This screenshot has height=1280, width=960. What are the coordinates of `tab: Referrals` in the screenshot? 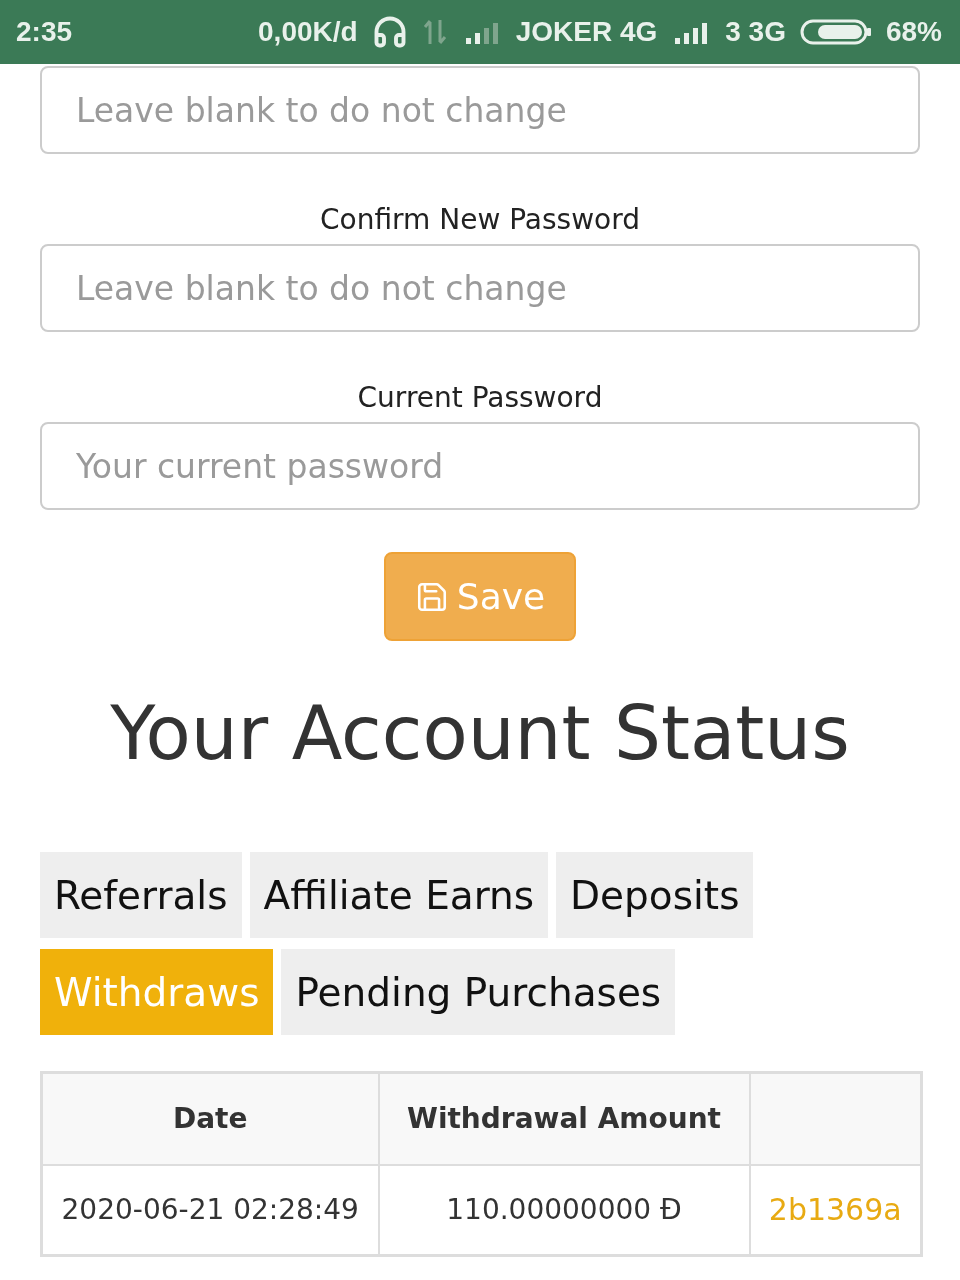 It's located at (141, 895).